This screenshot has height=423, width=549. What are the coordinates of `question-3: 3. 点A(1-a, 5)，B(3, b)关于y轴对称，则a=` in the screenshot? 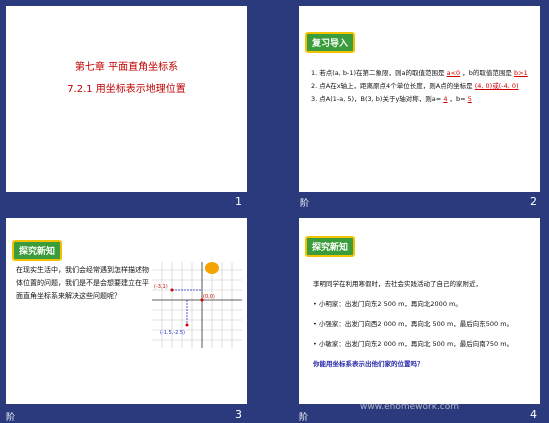 It's located at (376, 99).